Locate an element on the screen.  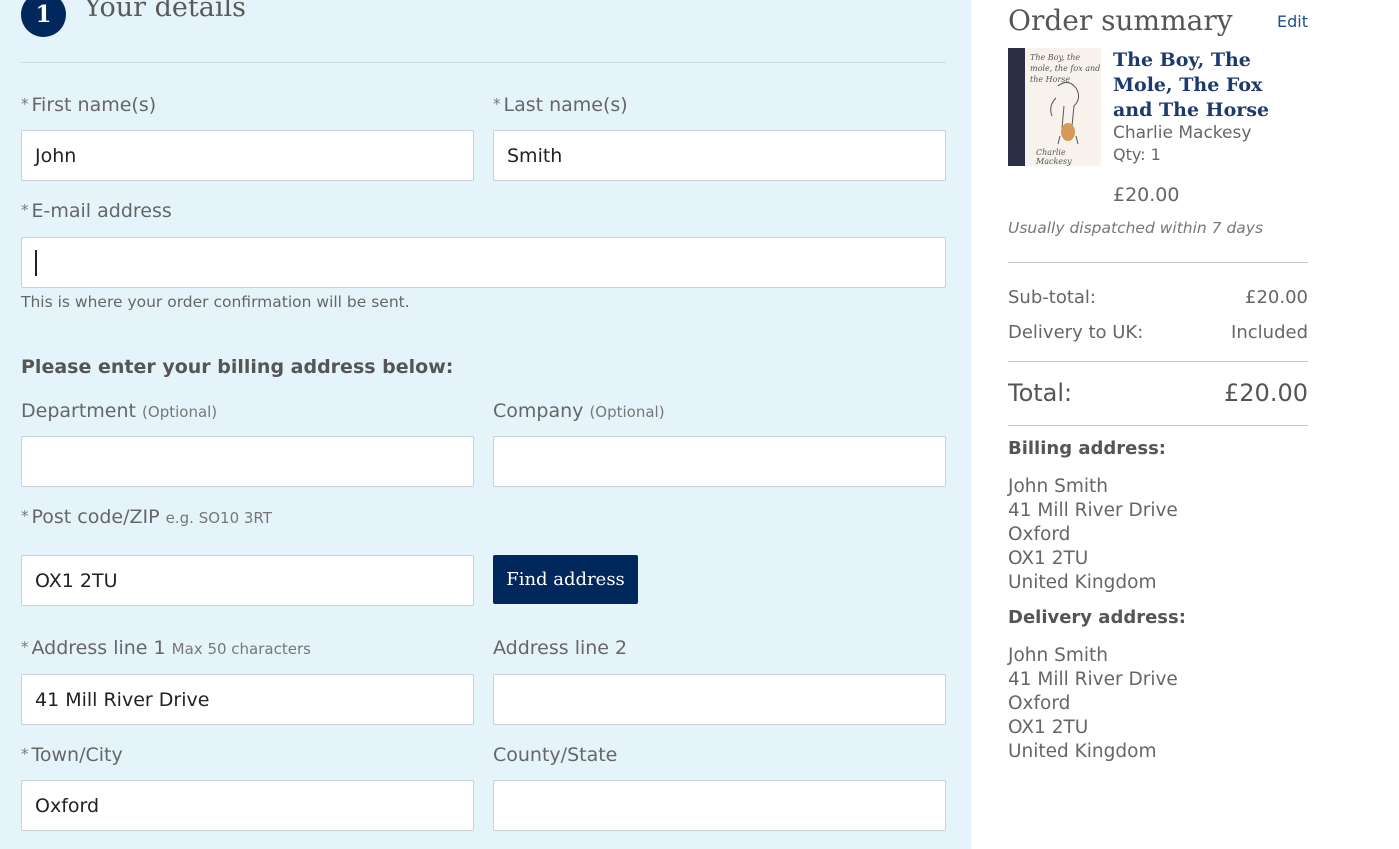
county-input is located at coordinates (719, 805).